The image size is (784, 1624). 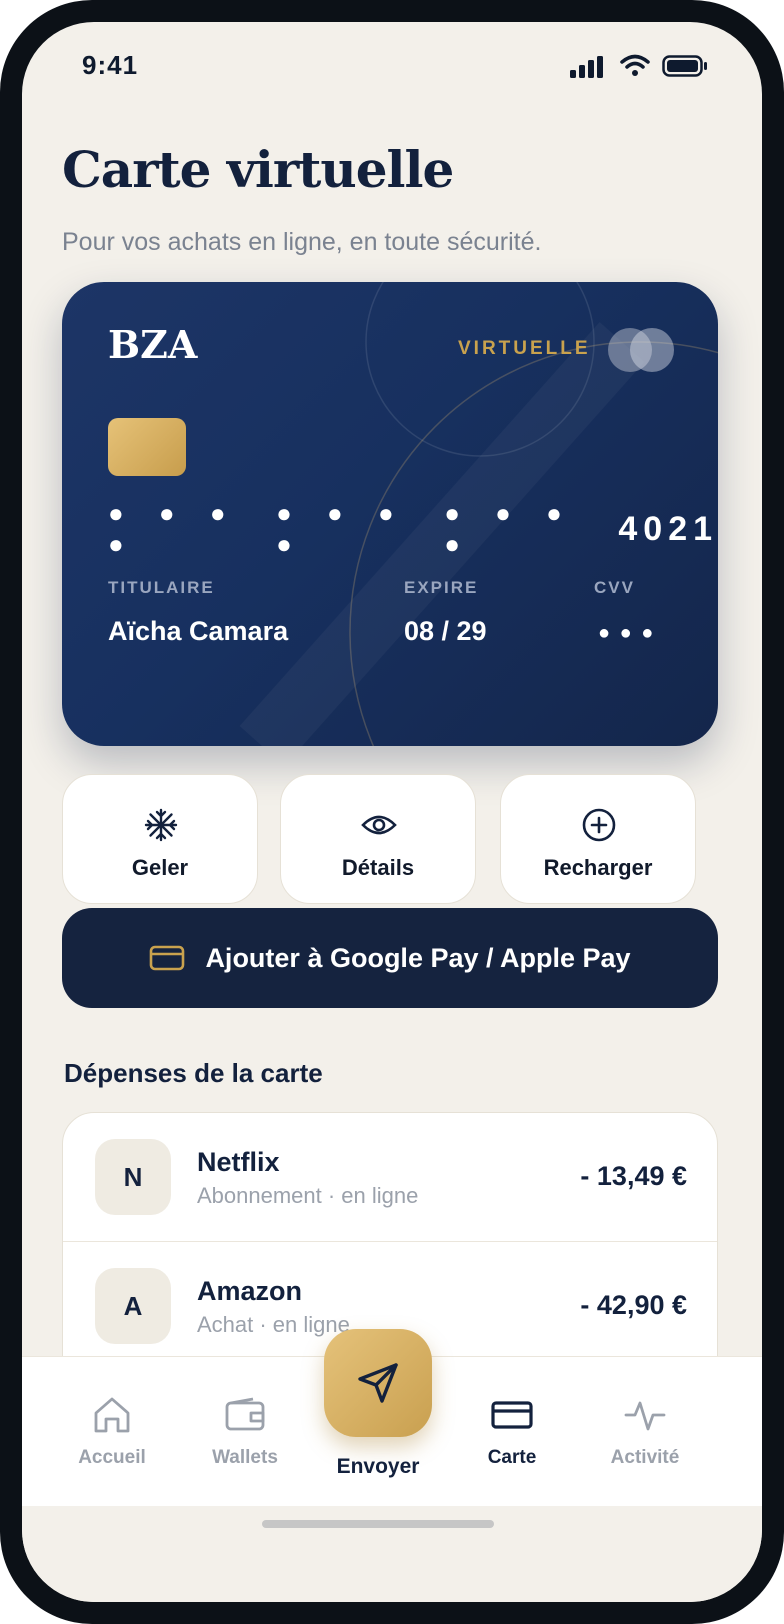 I want to click on expiry-label: EXPIRE, so click(x=441, y=587).